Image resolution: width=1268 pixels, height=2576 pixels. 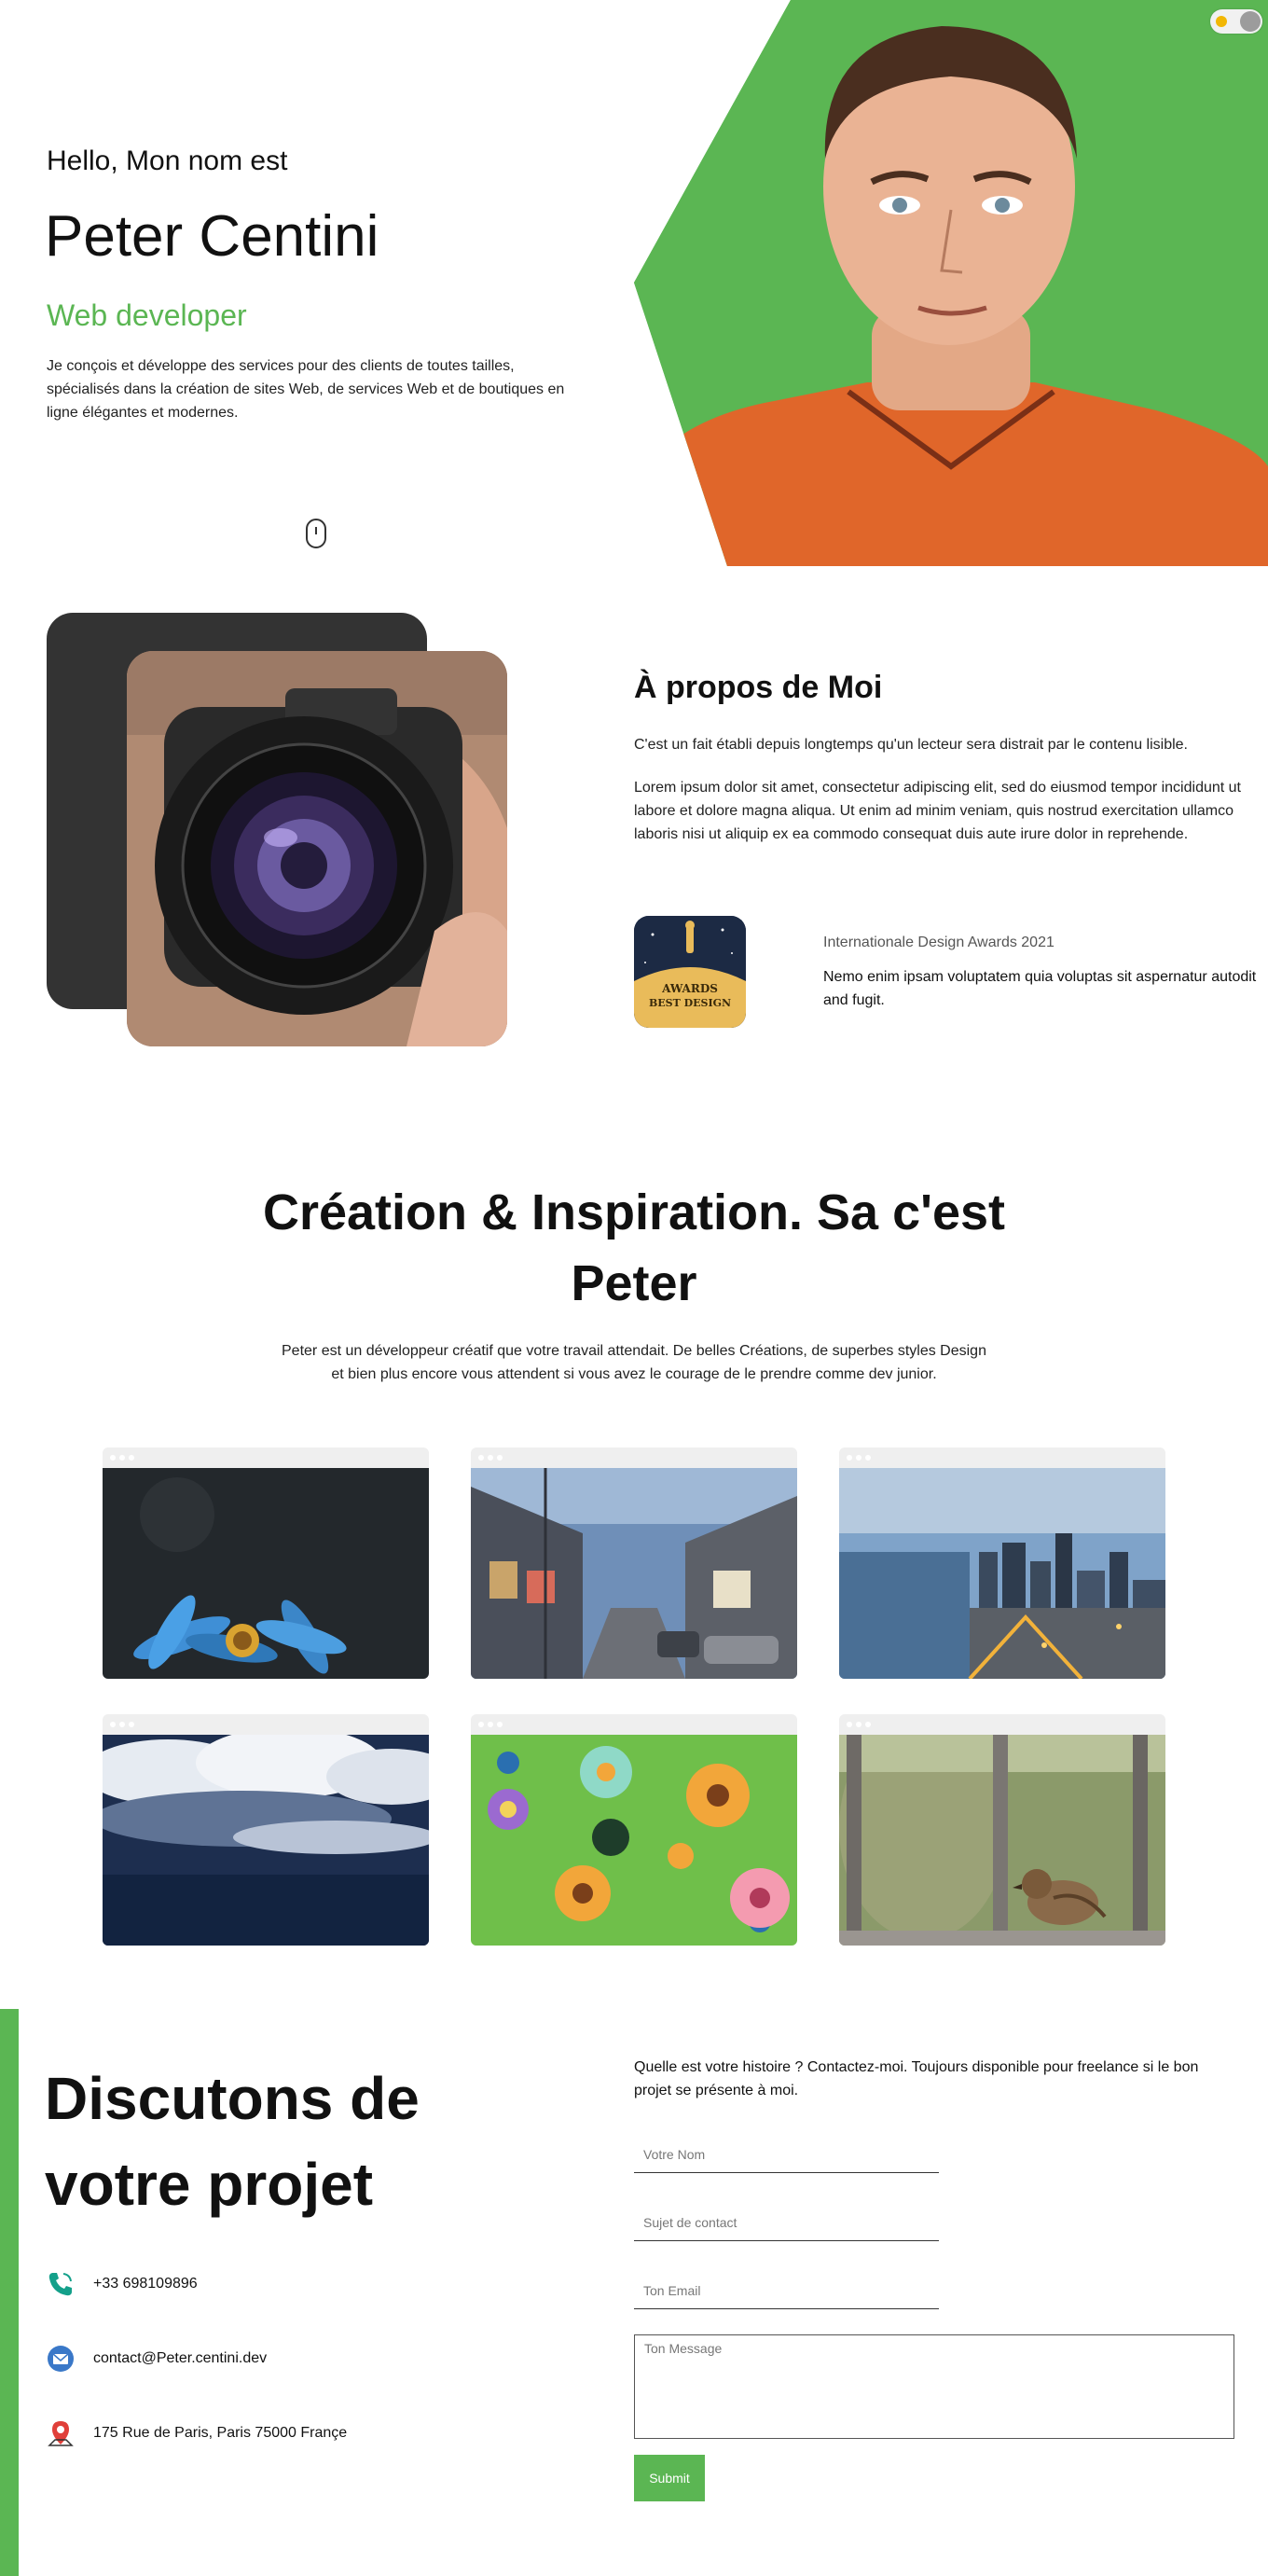 I want to click on theme-toggle, so click(x=1236, y=21).